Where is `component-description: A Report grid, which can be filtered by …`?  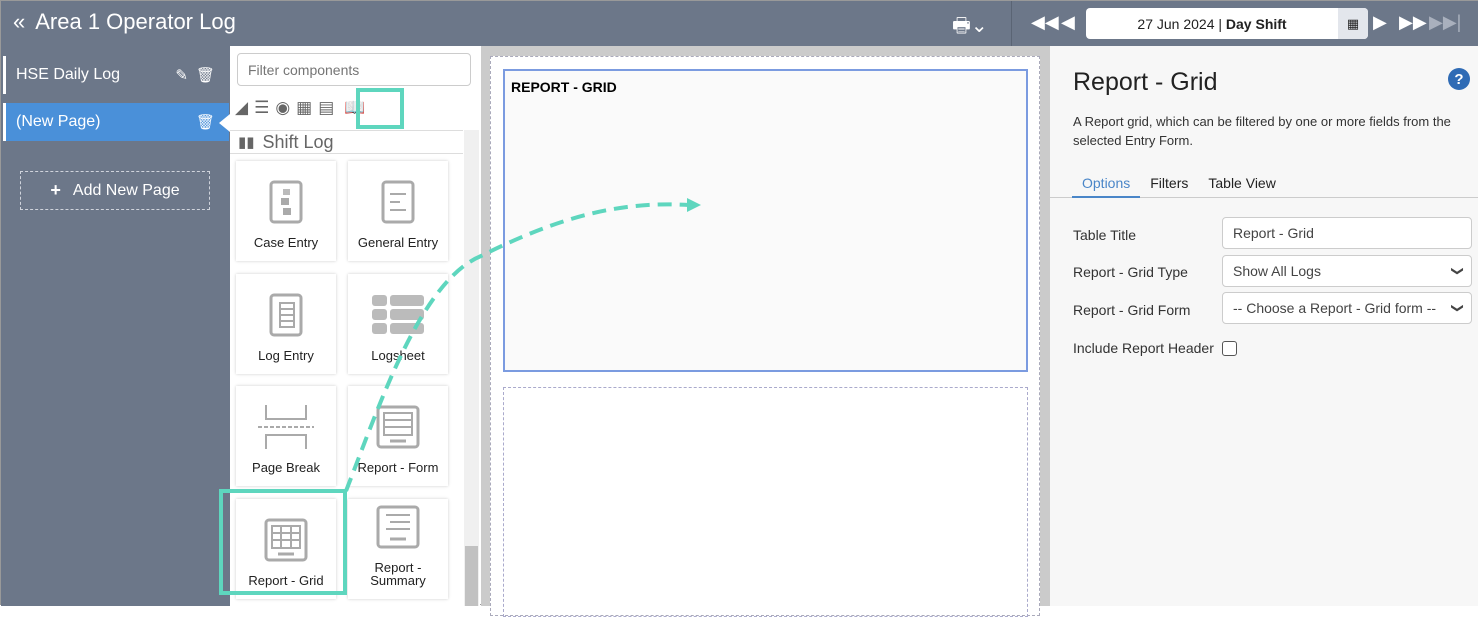 component-description: A Report grid, which can be filtered by … is located at coordinates (1262, 131).